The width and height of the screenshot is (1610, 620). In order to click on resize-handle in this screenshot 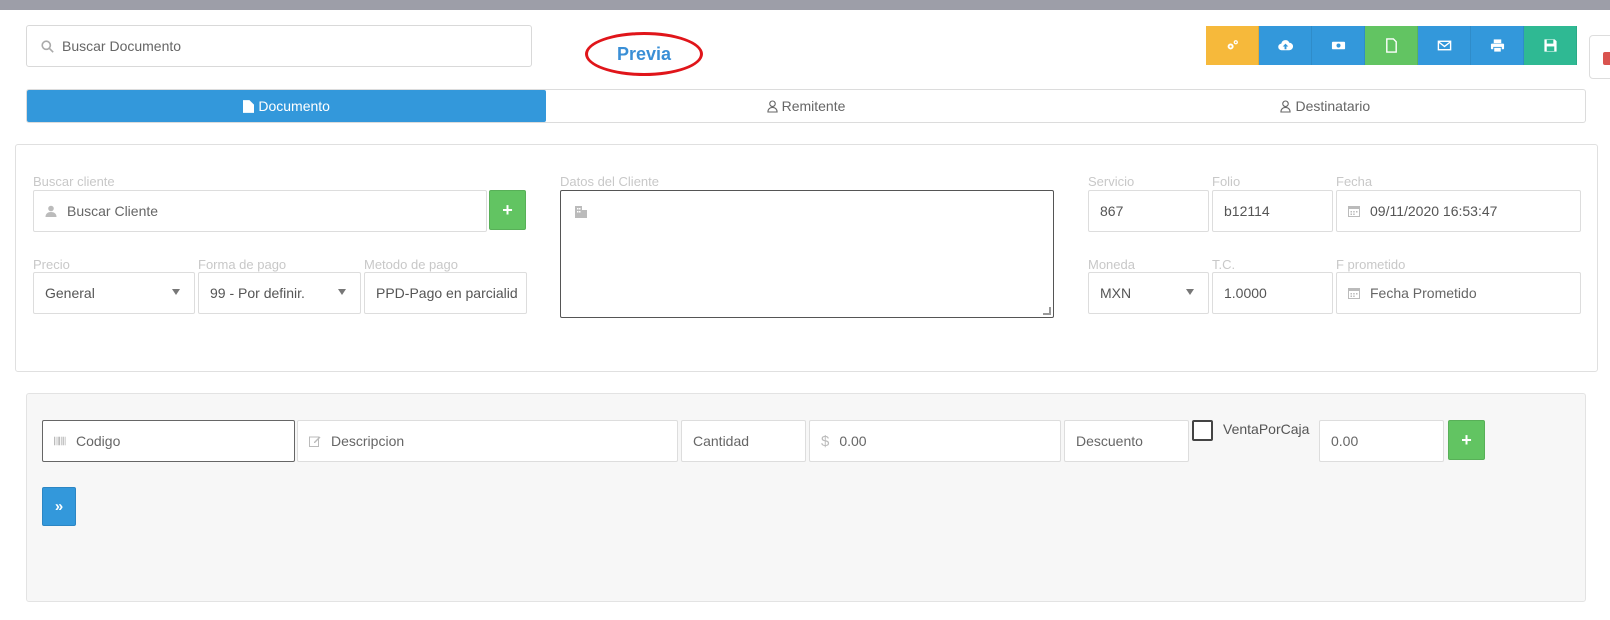, I will do `click(1047, 311)`.